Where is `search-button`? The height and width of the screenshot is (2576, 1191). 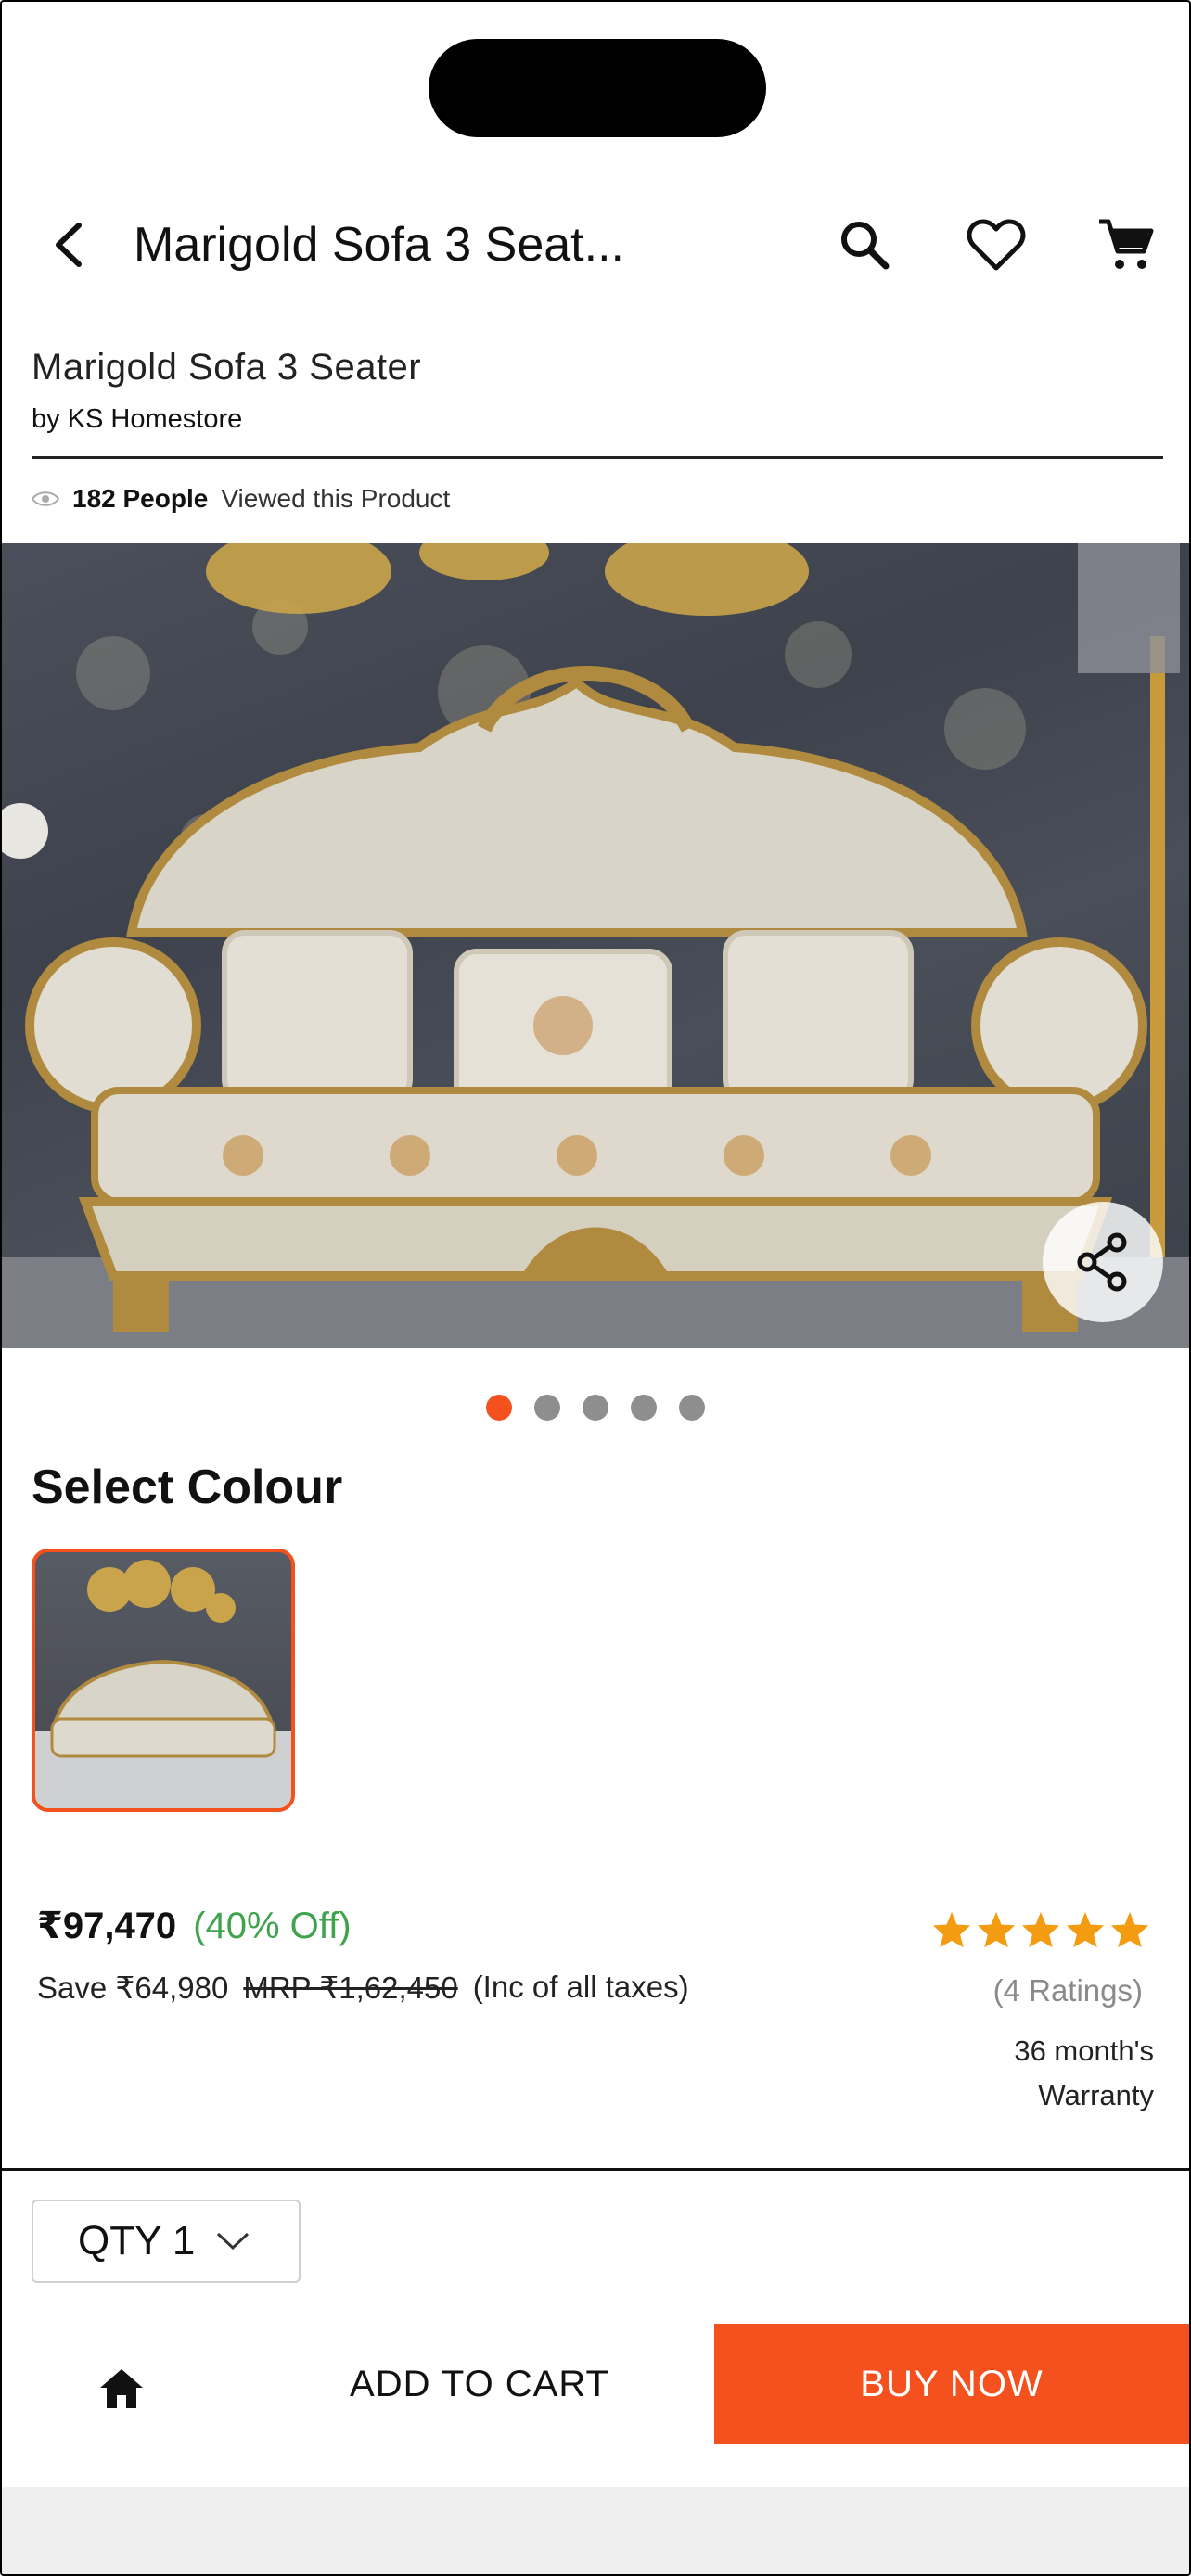
search-button is located at coordinates (864, 244).